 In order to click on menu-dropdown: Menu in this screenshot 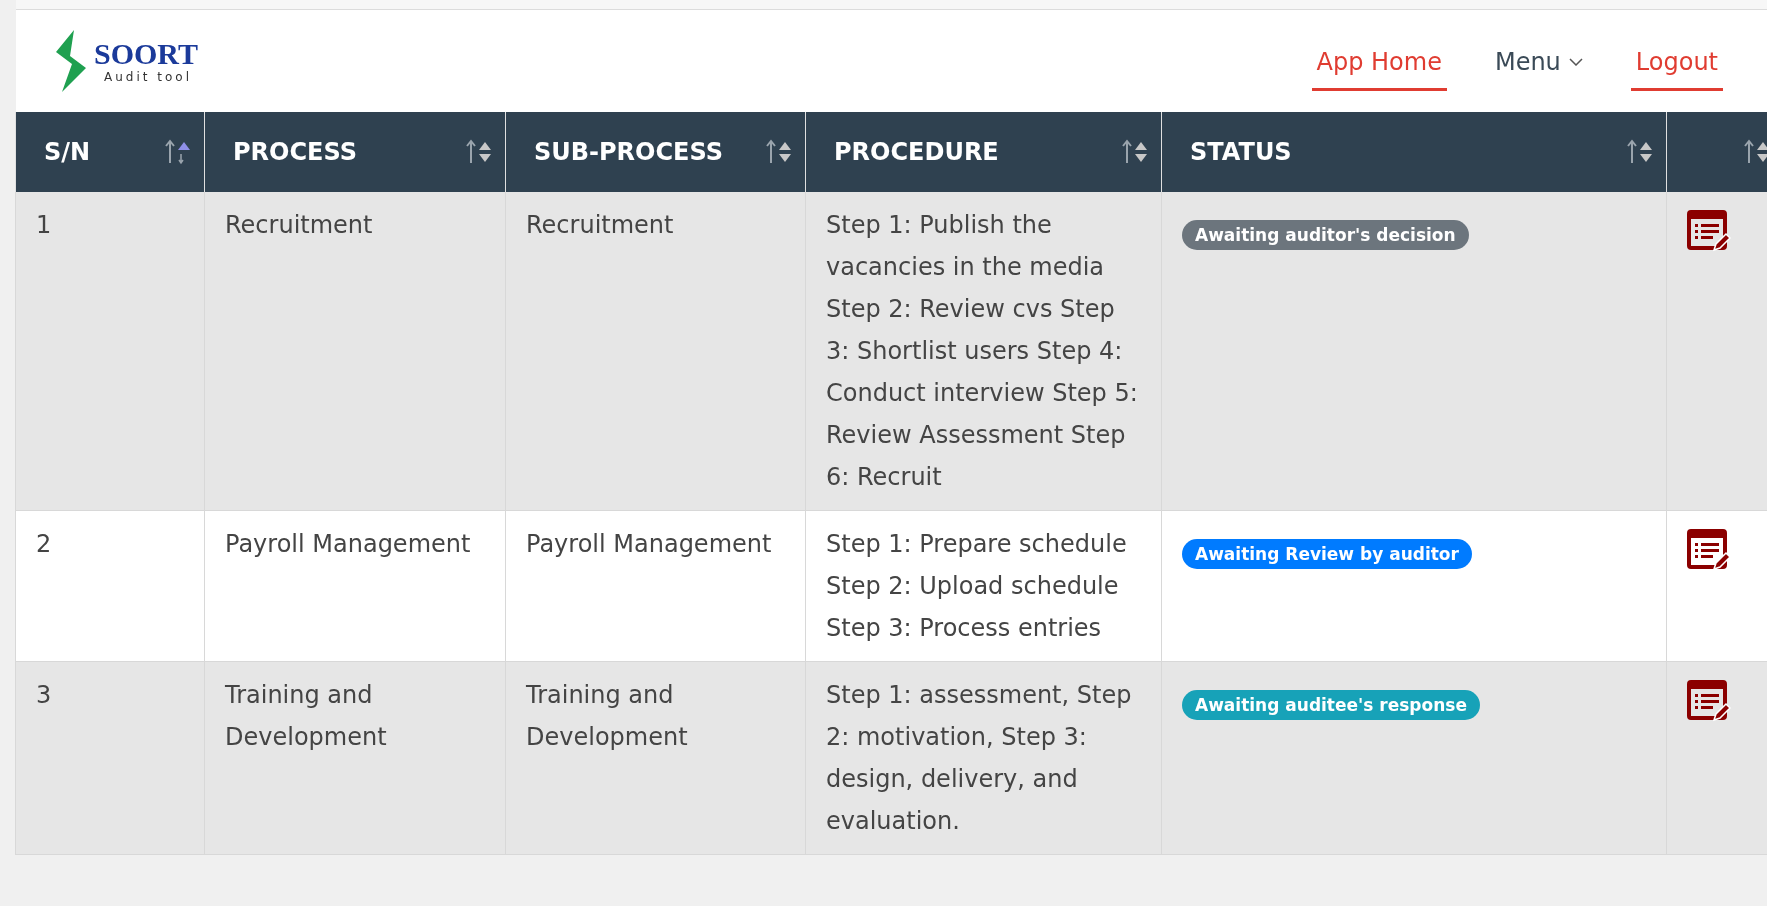, I will do `click(1538, 63)`.